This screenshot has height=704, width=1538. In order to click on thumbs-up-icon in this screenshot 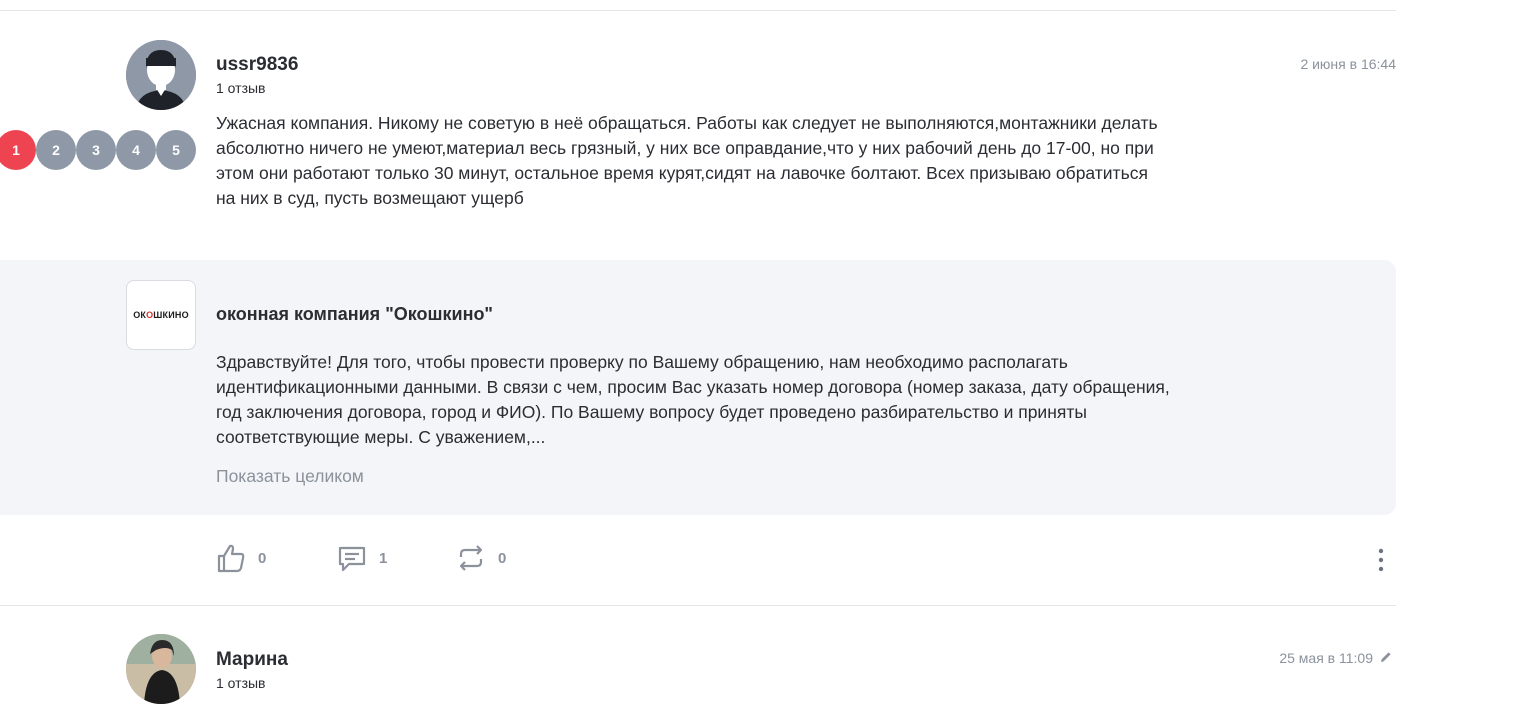, I will do `click(231, 558)`.